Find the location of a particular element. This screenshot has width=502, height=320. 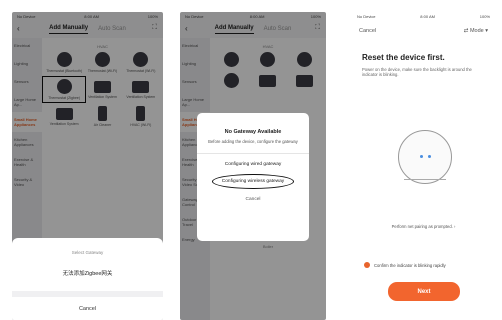

chevron-right-icon: › is located at coordinates (454, 226).